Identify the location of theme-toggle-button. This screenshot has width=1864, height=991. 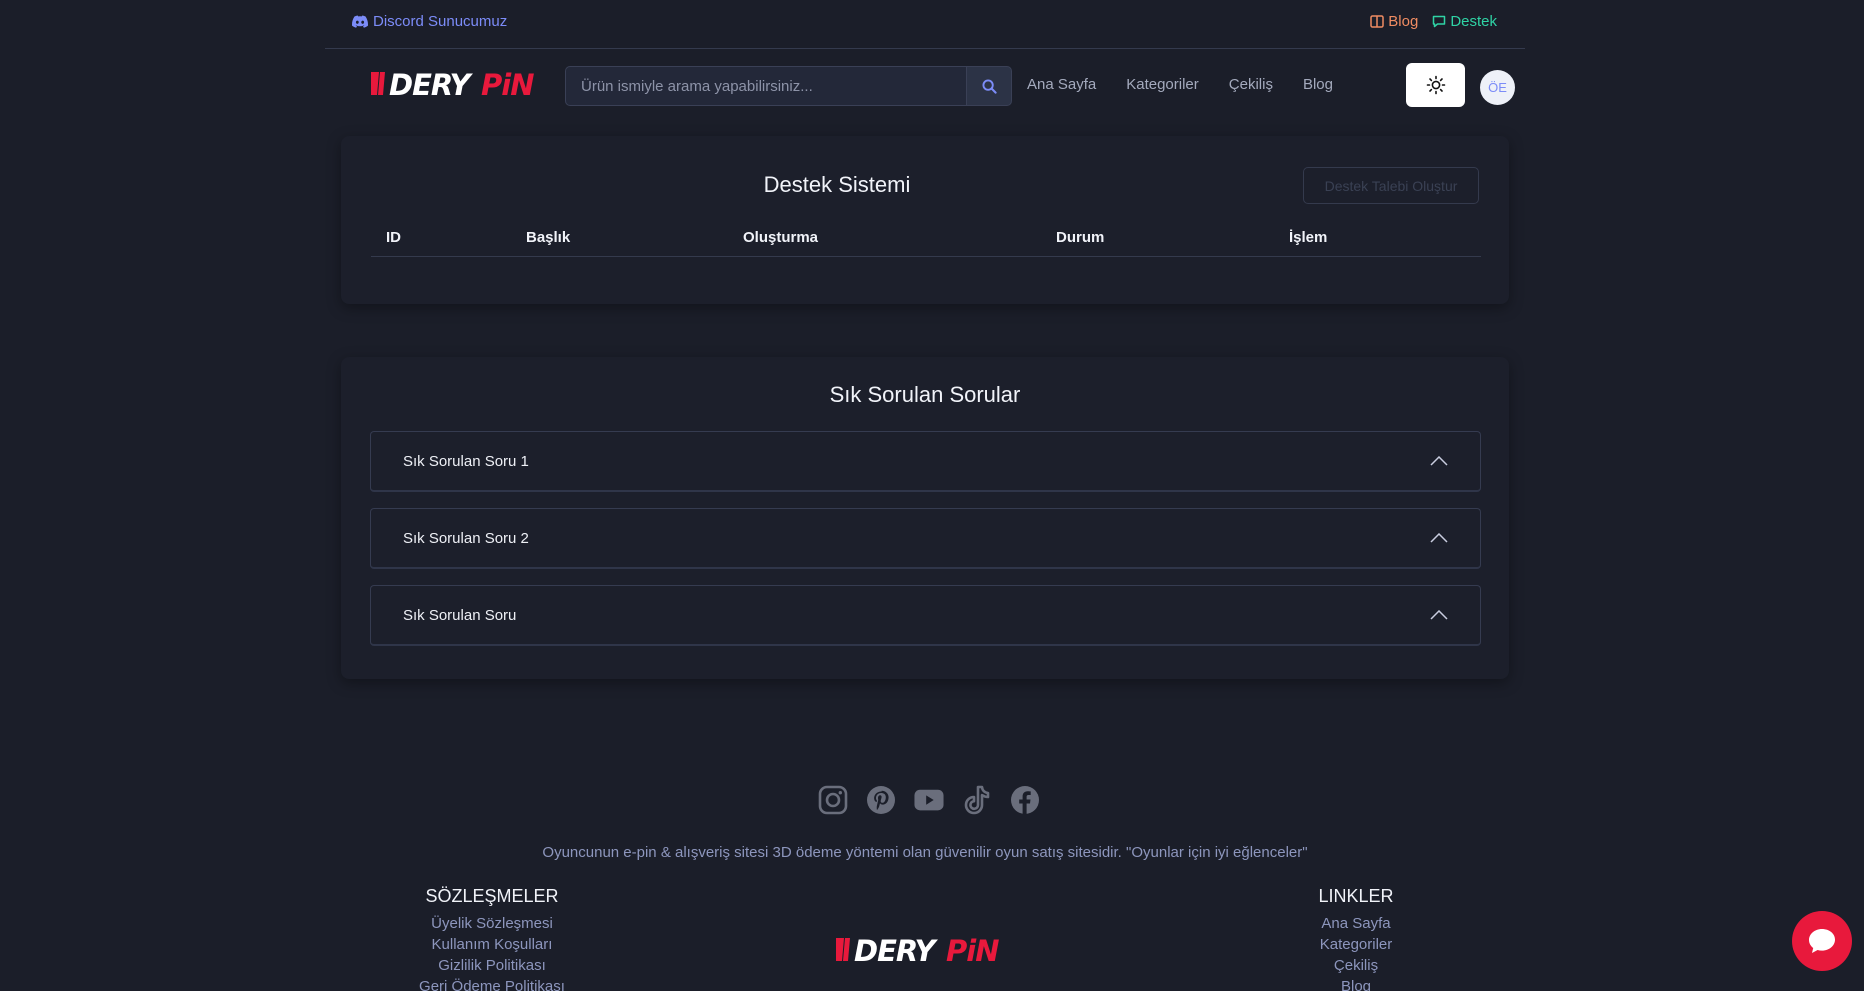
(1435, 85).